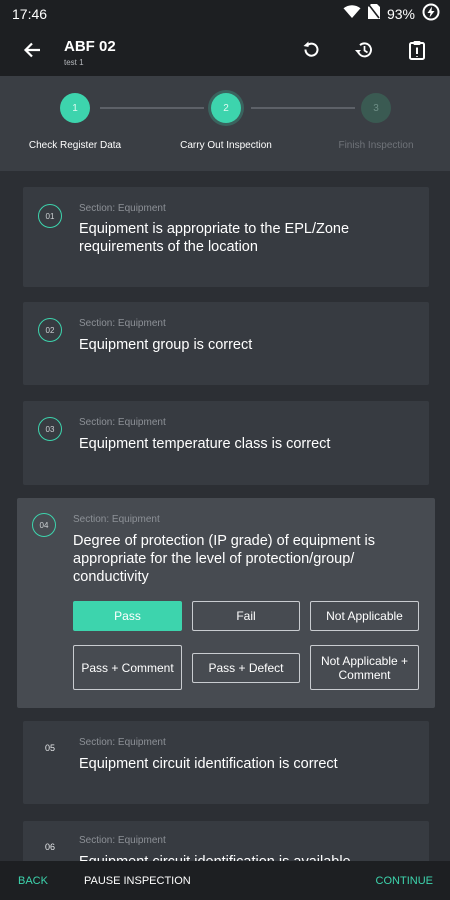 Image resolution: width=450 pixels, height=900 pixels. What do you see at coordinates (50, 330) in the screenshot?
I see `question-number: 02` at bounding box center [50, 330].